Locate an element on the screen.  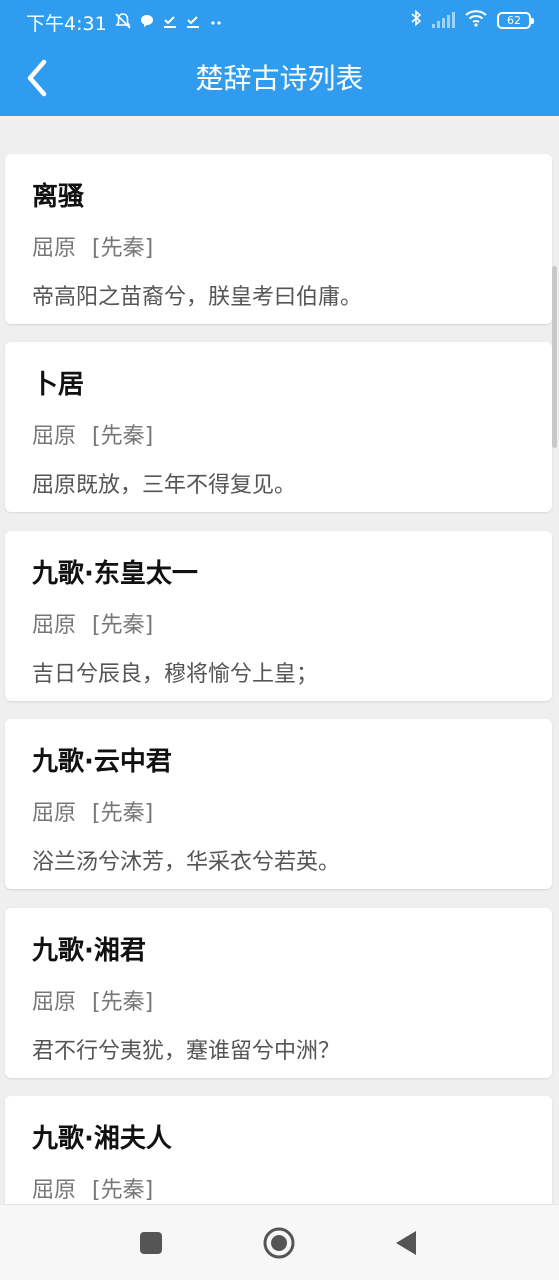
home-button is located at coordinates (279, 1243).